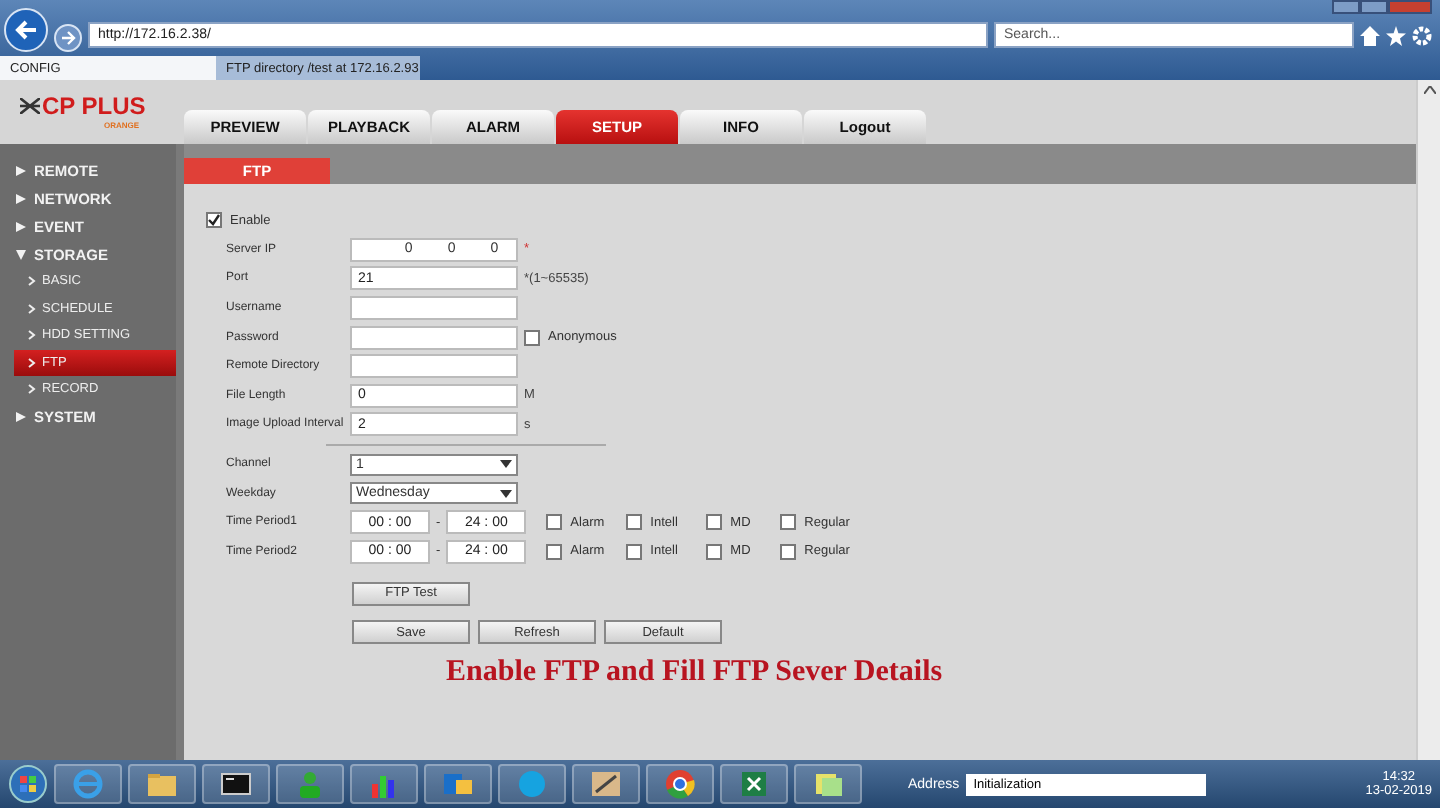 The height and width of the screenshot is (808, 1440). What do you see at coordinates (1396, 36) in the screenshot?
I see `star-icon` at bounding box center [1396, 36].